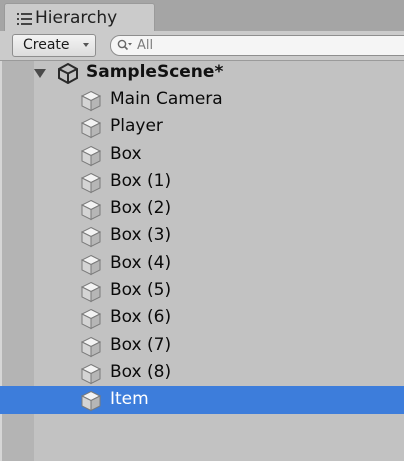 This screenshot has height=461, width=404. What do you see at coordinates (202, 372) in the screenshot?
I see `hierarchy-row: Box (8)` at bounding box center [202, 372].